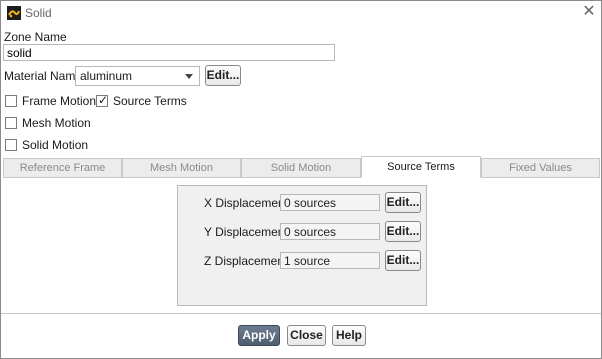  Describe the element at coordinates (14, 13) in the screenshot. I see `app-logo-icon` at that location.